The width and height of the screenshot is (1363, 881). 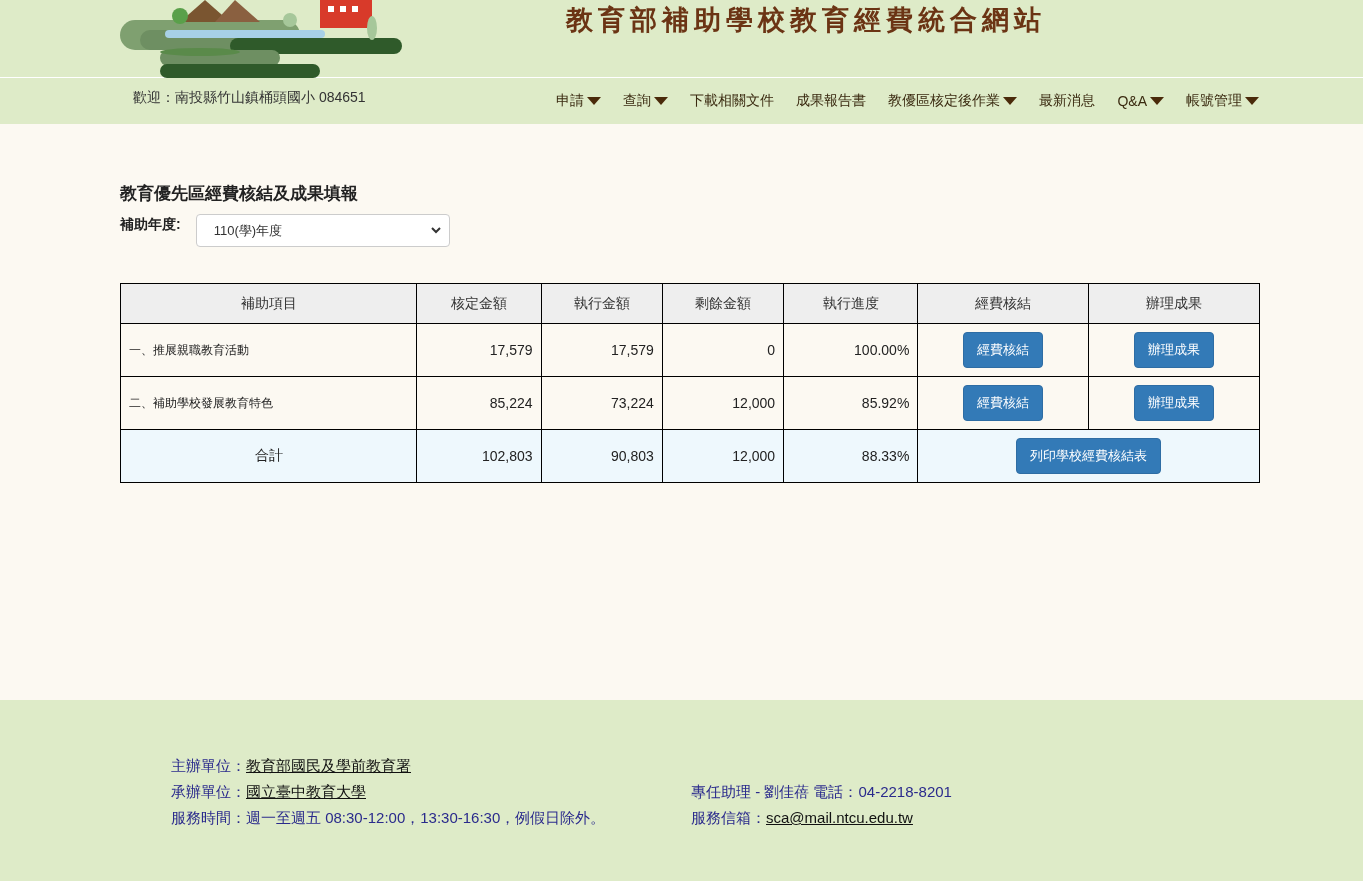 I want to click on column-header: 辦理成果, so click(x=1174, y=303).